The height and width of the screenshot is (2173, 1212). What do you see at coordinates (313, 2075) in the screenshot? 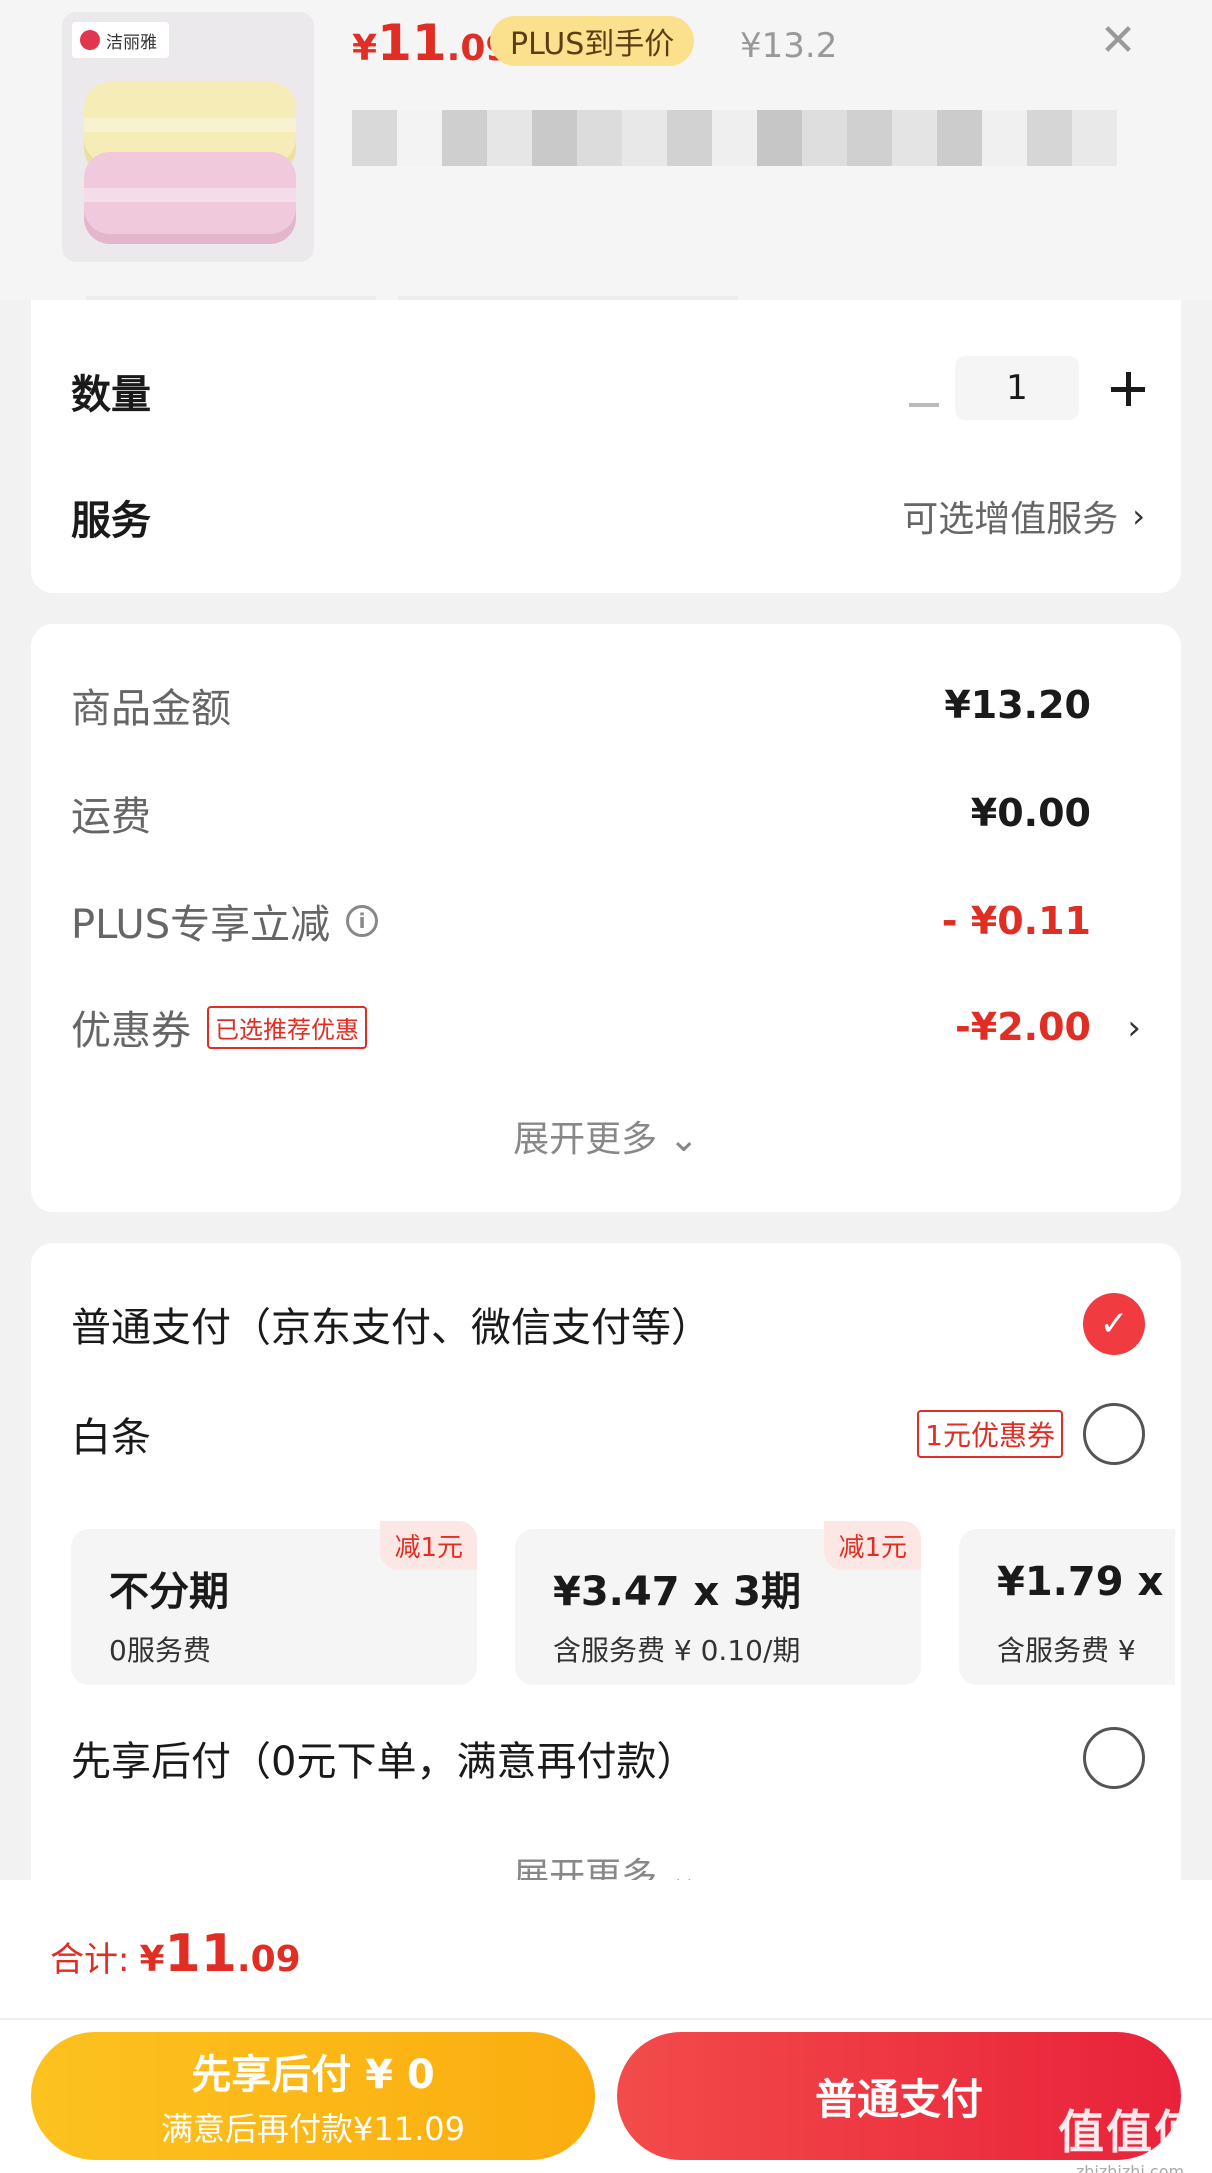
I see `bnpl-button-title: 先享后付 ¥ 0` at bounding box center [313, 2075].